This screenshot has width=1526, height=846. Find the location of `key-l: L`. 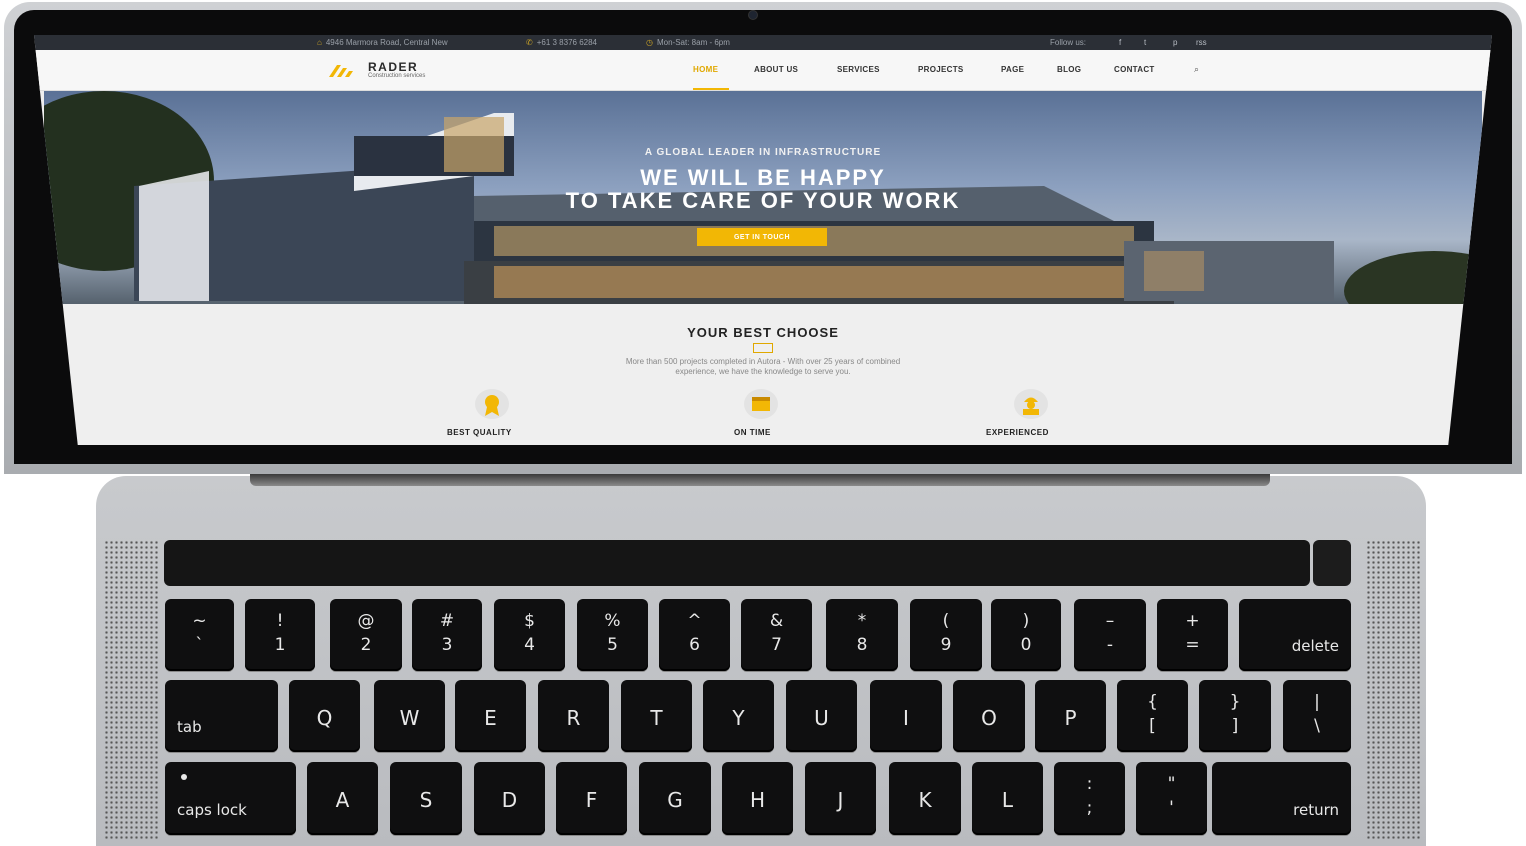

key-l: L is located at coordinates (1007, 798).